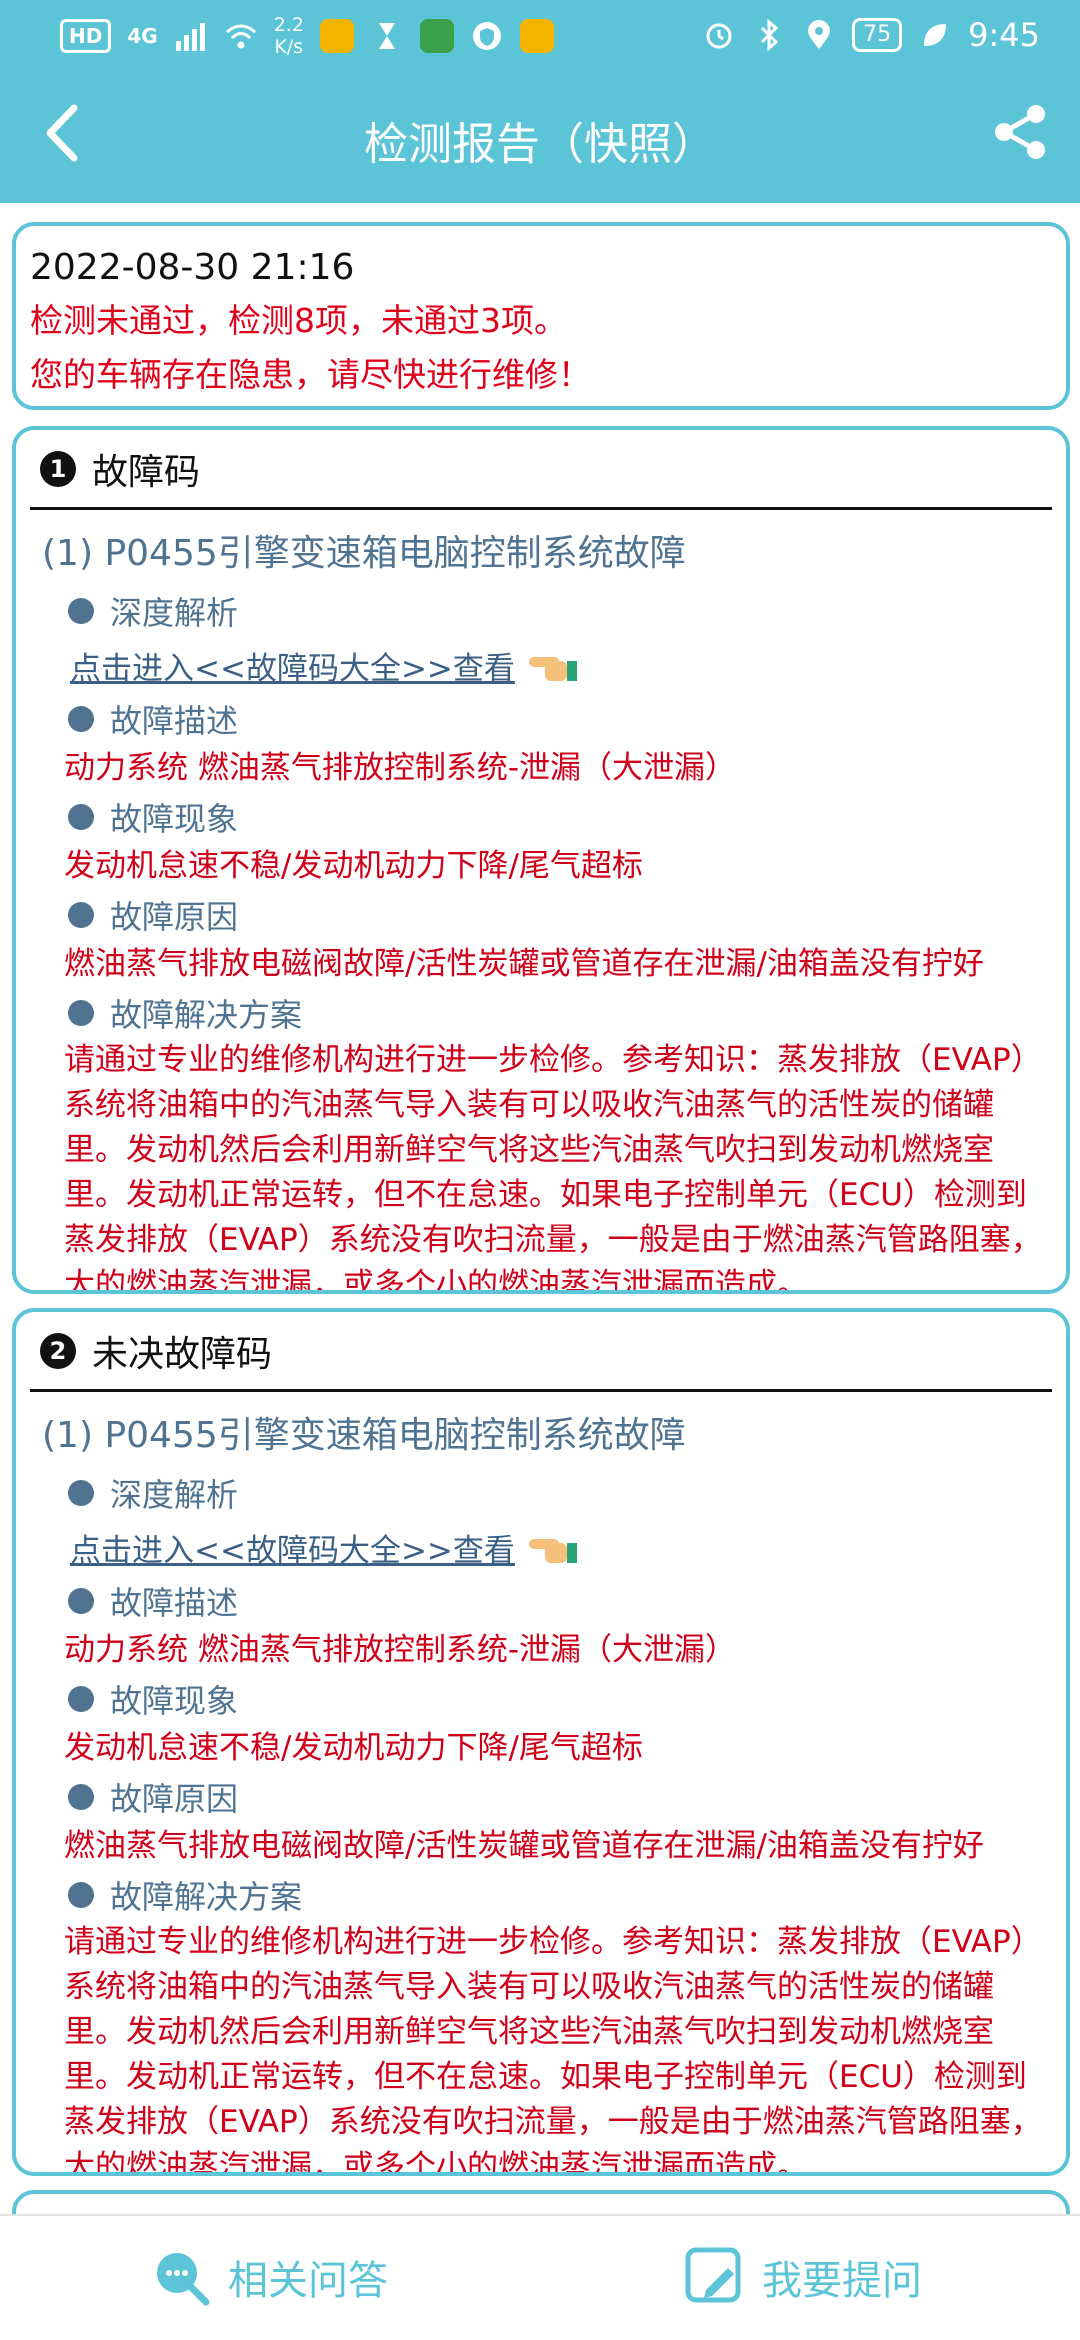 The height and width of the screenshot is (2340, 1080). What do you see at coordinates (540, 2277) in the screenshot?
I see `bottom-action-bar: 相关问答 我要提问` at bounding box center [540, 2277].